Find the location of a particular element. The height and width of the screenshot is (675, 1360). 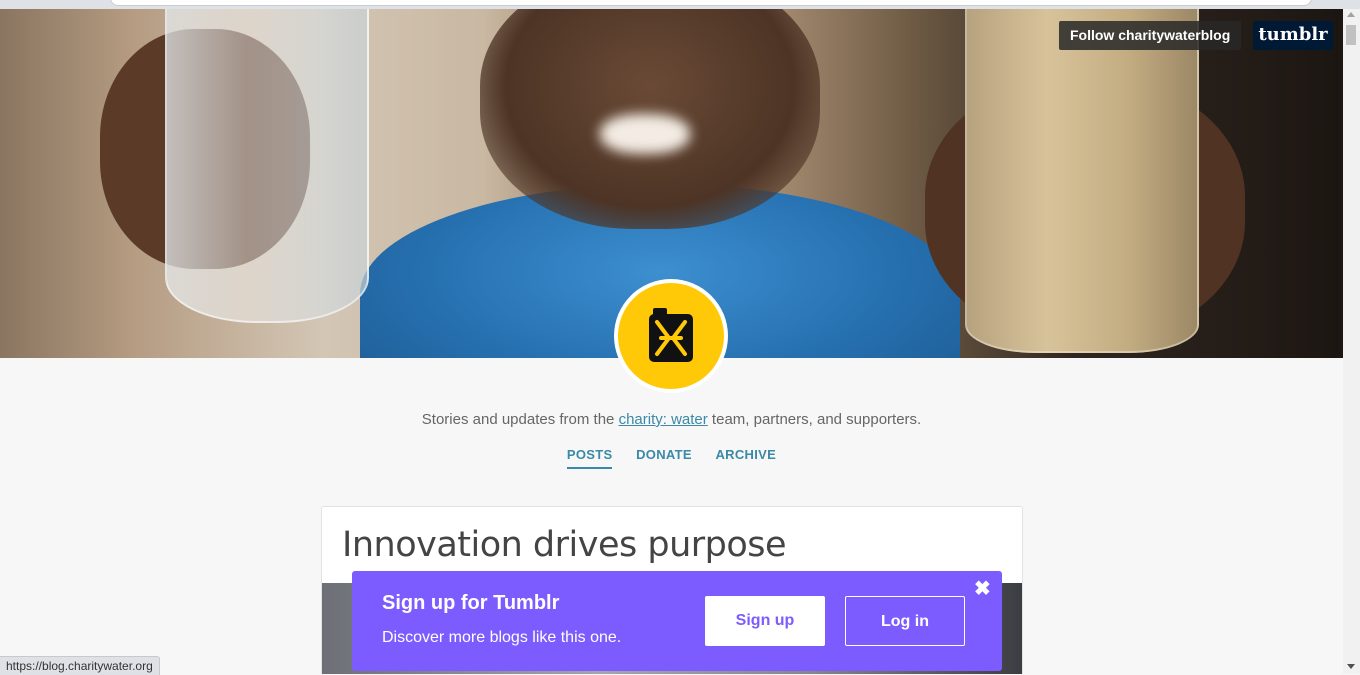

jerry-can-icon is located at coordinates (671, 335).